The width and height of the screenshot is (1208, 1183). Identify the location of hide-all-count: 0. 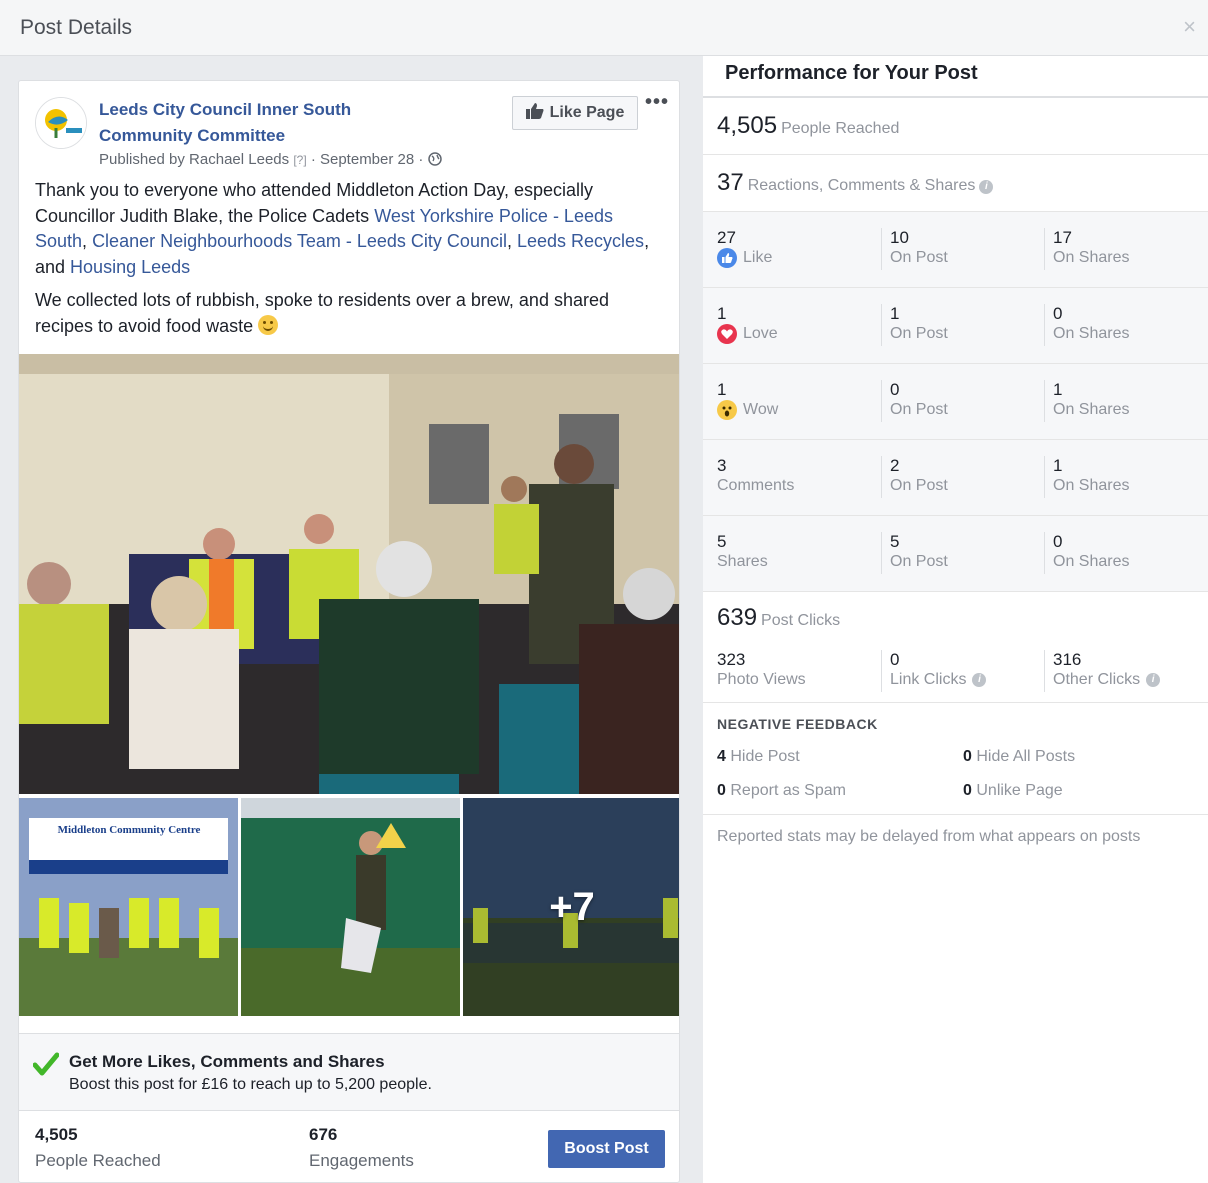
(967, 756).